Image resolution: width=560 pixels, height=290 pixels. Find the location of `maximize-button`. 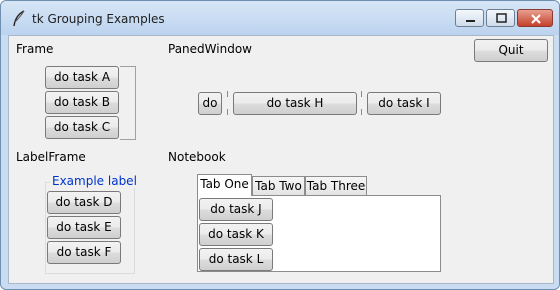

maximize-button is located at coordinates (500, 18).